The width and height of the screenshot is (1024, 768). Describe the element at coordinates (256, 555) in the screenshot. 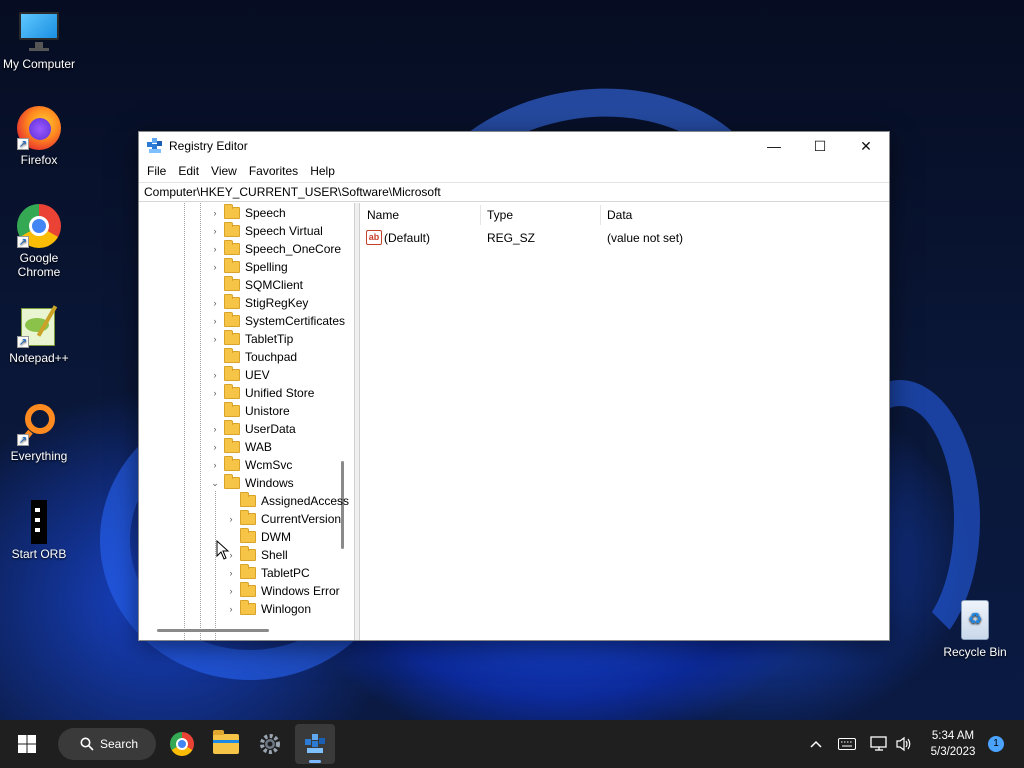

I see `tree-node: › Shell` at that location.